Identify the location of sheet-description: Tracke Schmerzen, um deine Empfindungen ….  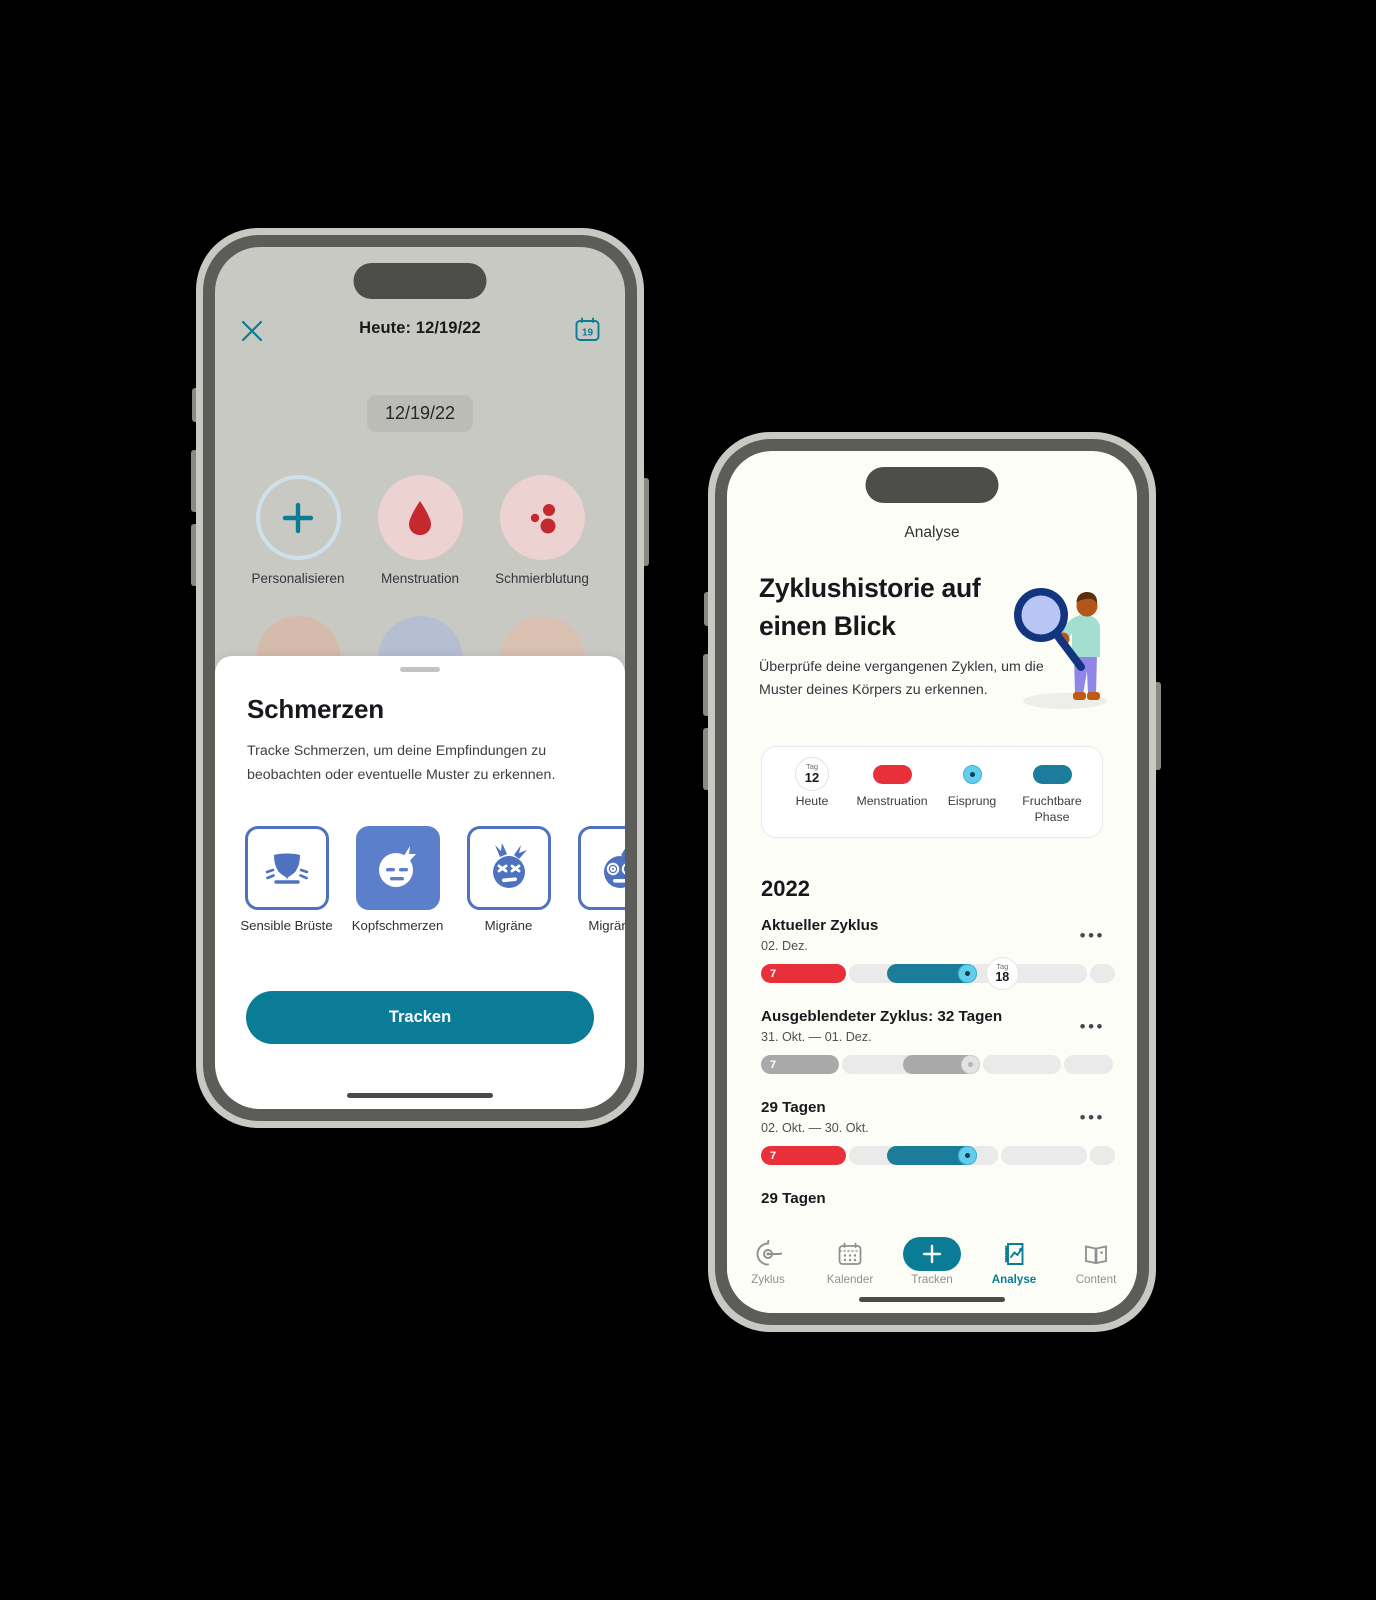
(401, 763).